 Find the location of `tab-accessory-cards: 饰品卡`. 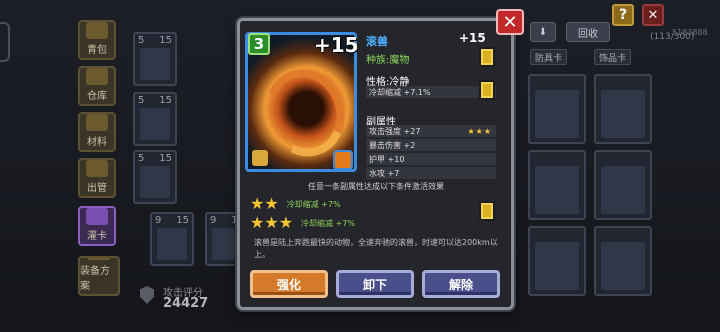

tab-accessory-cards: 饰品卡 is located at coordinates (613, 57).